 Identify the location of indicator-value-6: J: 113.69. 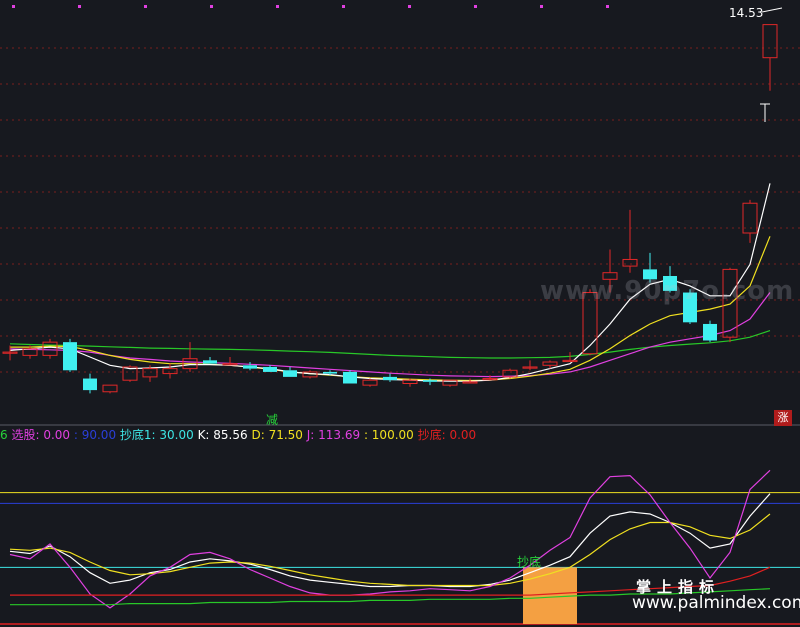
(331, 435).